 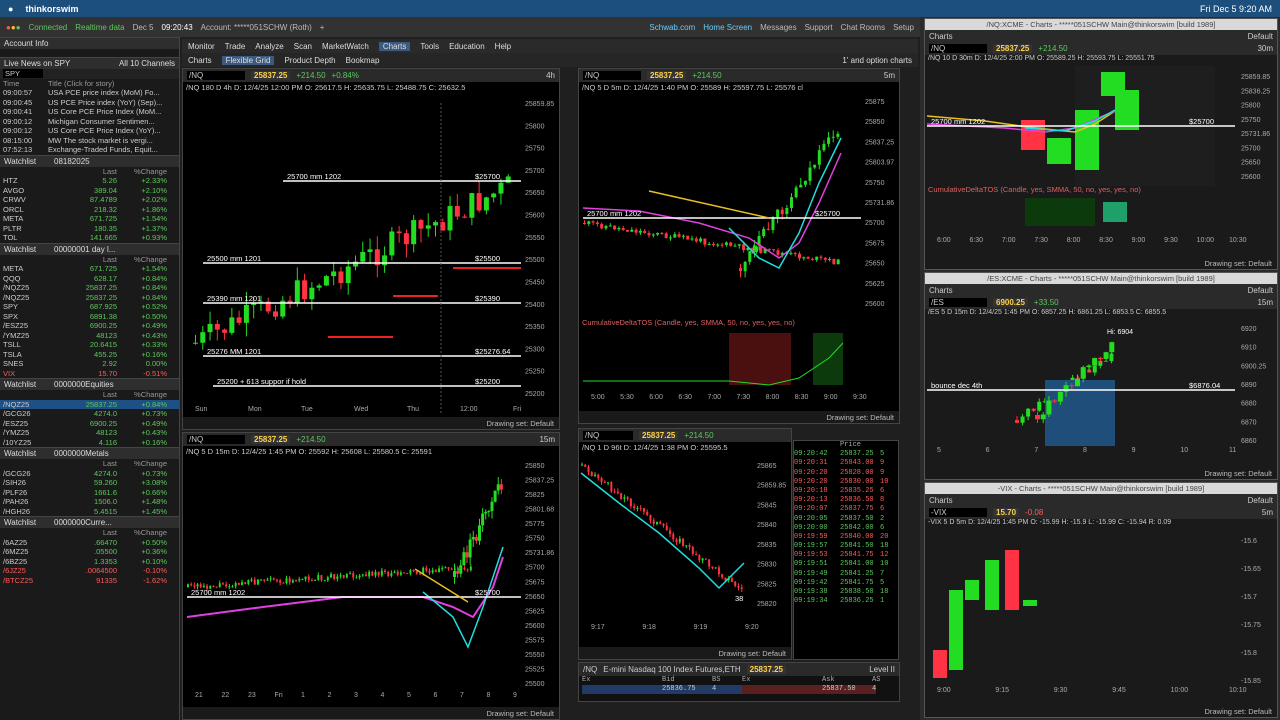 What do you see at coordinates (503, 46) in the screenshot?
I see `menu-item-help: Help` at bounding box center [503, 46].